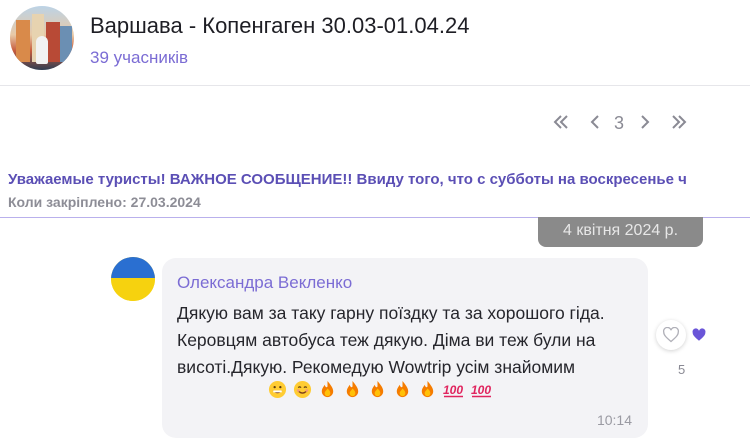 The width and height of the screenshot is (750, 445). Describe the element at coordinates (139, 58) in the screenshot. I see `members-count: 39 учасників` at that location.